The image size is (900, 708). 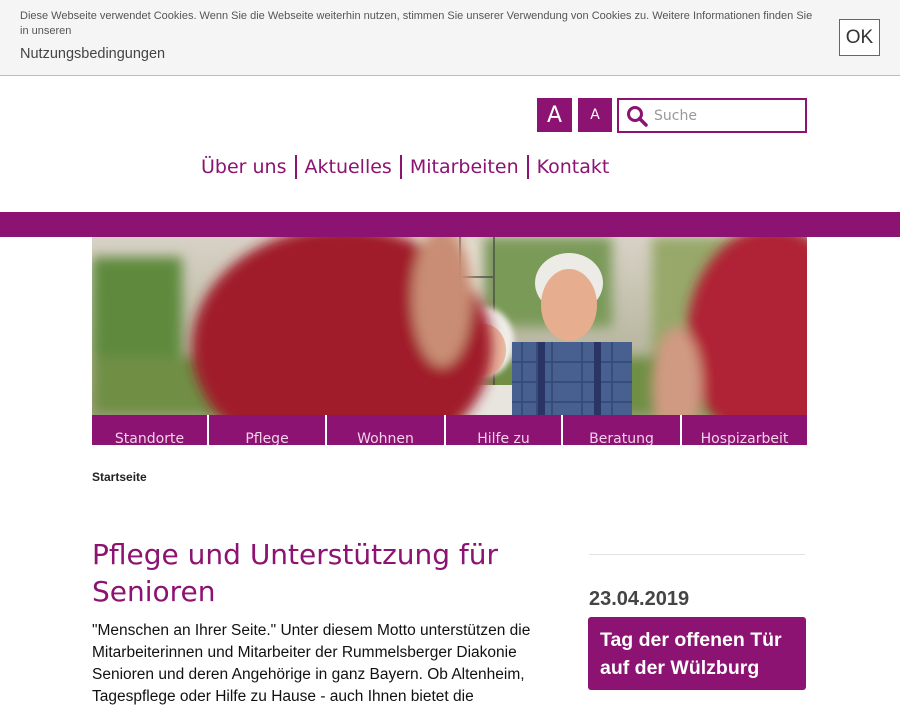 I want to click on search-input, so click(x=726, y=115).